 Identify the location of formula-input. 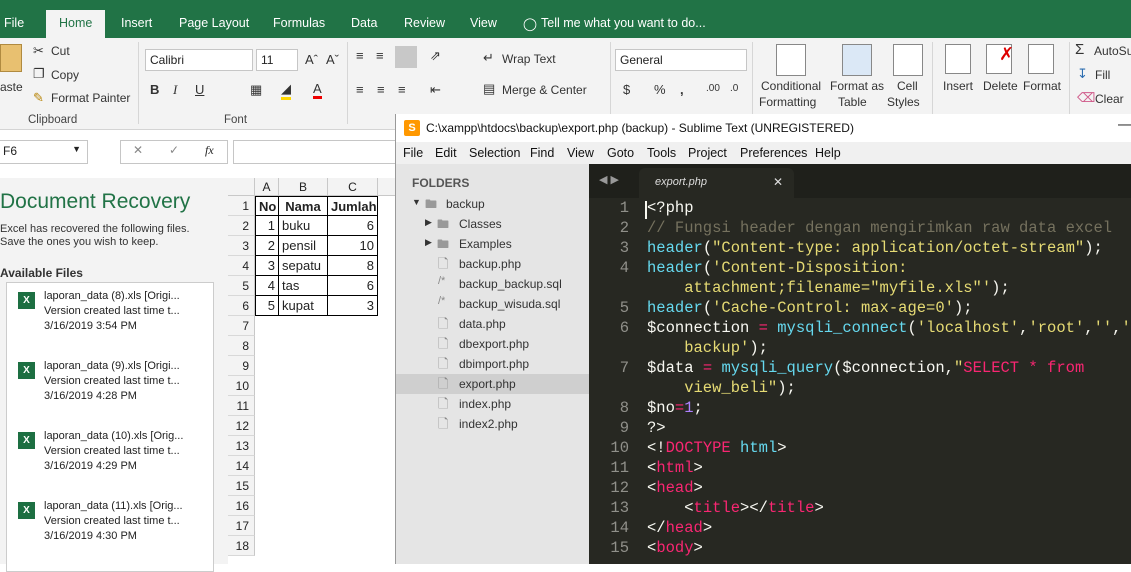
(318, 152).